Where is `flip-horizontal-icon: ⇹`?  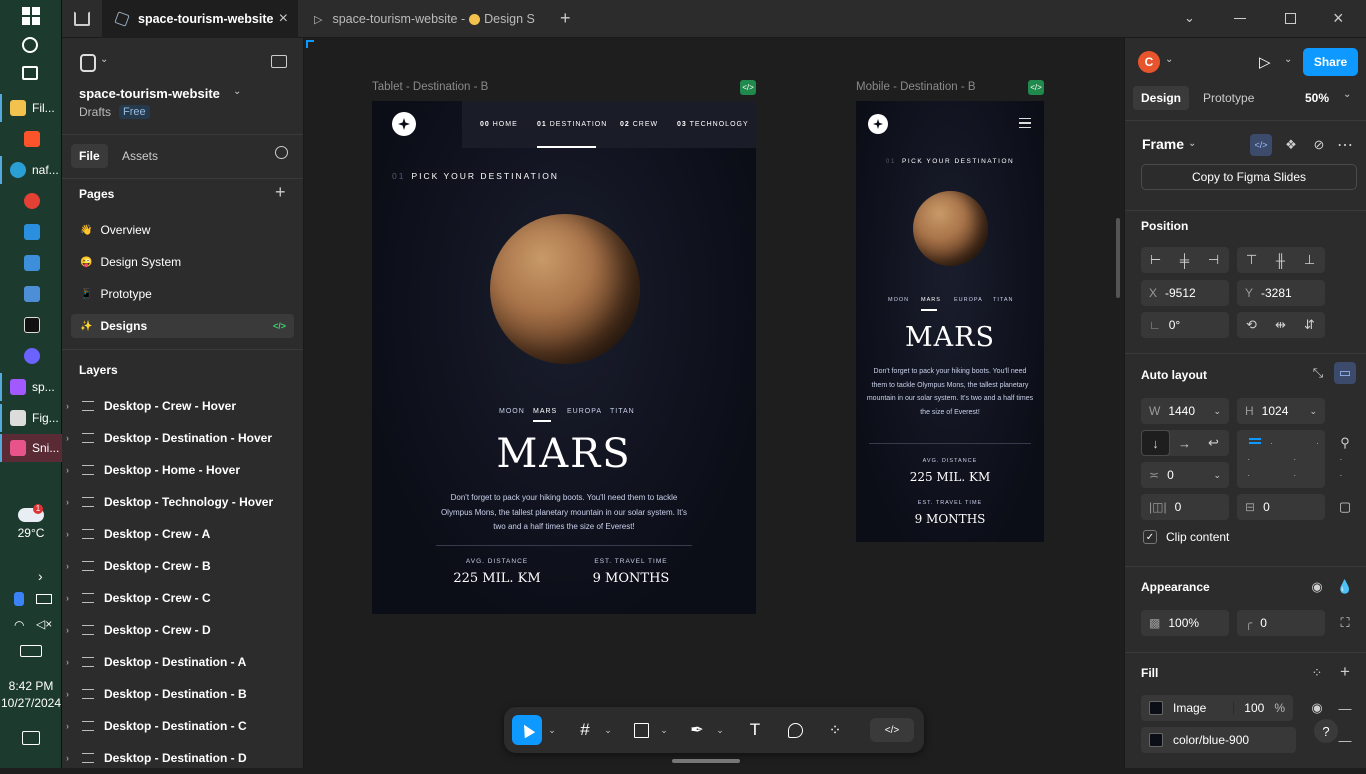
flip-horizontal-icon: ⇹ is located at coordinates (1280, 325).